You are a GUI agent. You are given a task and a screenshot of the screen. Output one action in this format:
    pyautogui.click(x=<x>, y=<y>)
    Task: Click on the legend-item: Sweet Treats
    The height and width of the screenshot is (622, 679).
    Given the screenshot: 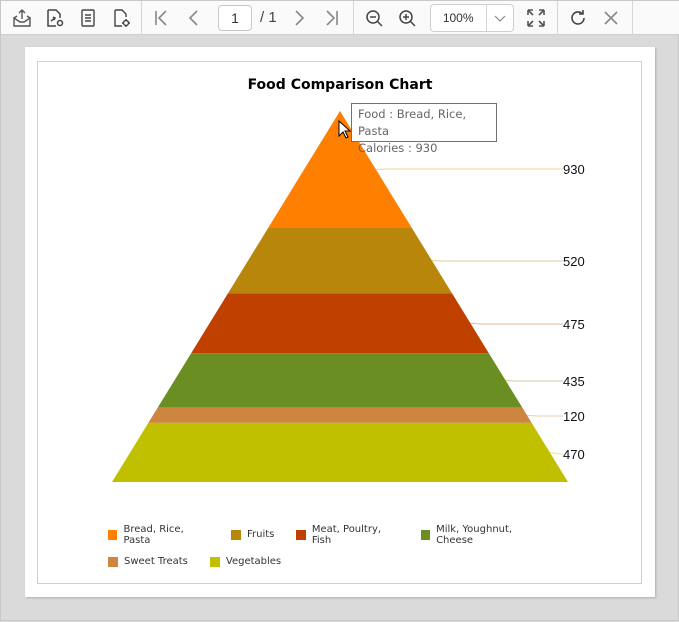 What is the action you would take?
    pyautogui.click(x=148, y=561)
    